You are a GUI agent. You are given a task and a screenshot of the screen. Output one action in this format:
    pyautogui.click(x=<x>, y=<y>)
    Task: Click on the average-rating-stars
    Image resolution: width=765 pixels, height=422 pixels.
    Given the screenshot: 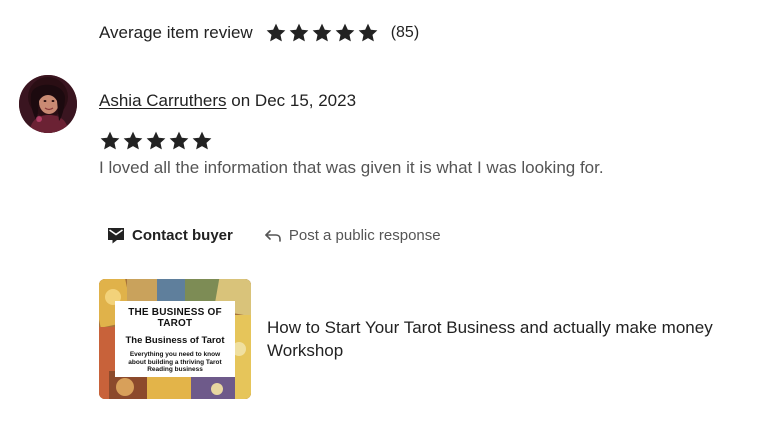 What is the action you would take?
    pyautogui.click(x=322, y=33)
    